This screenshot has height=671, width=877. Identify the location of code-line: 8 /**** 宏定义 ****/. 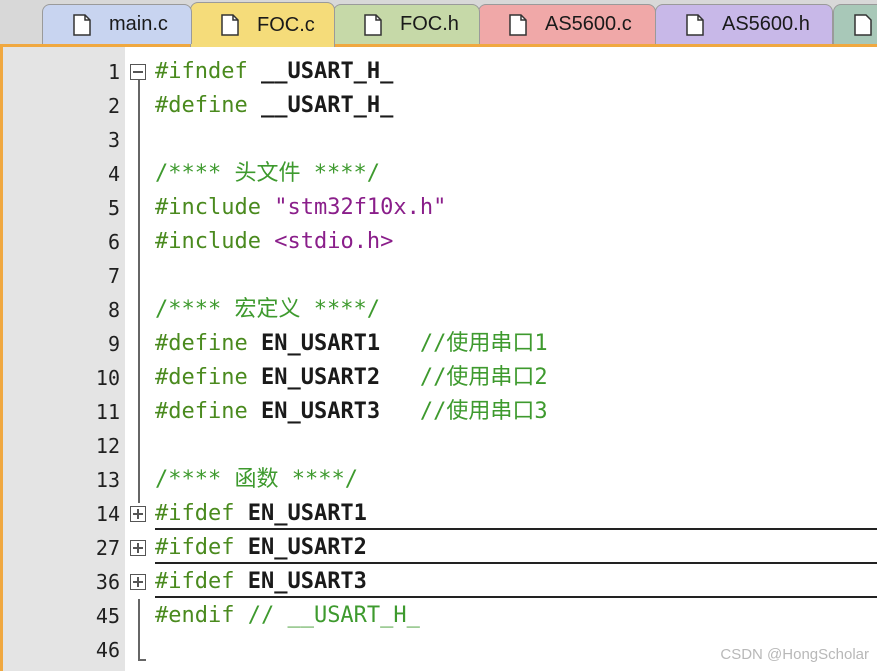
(440, 310).